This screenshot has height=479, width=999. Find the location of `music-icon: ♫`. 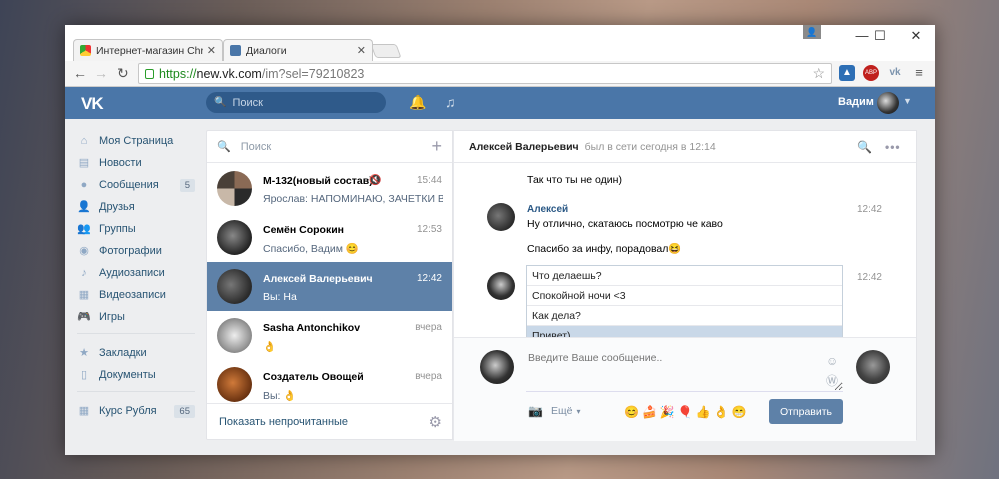

music-icon: ♫ is located at coordinates (450, 102).